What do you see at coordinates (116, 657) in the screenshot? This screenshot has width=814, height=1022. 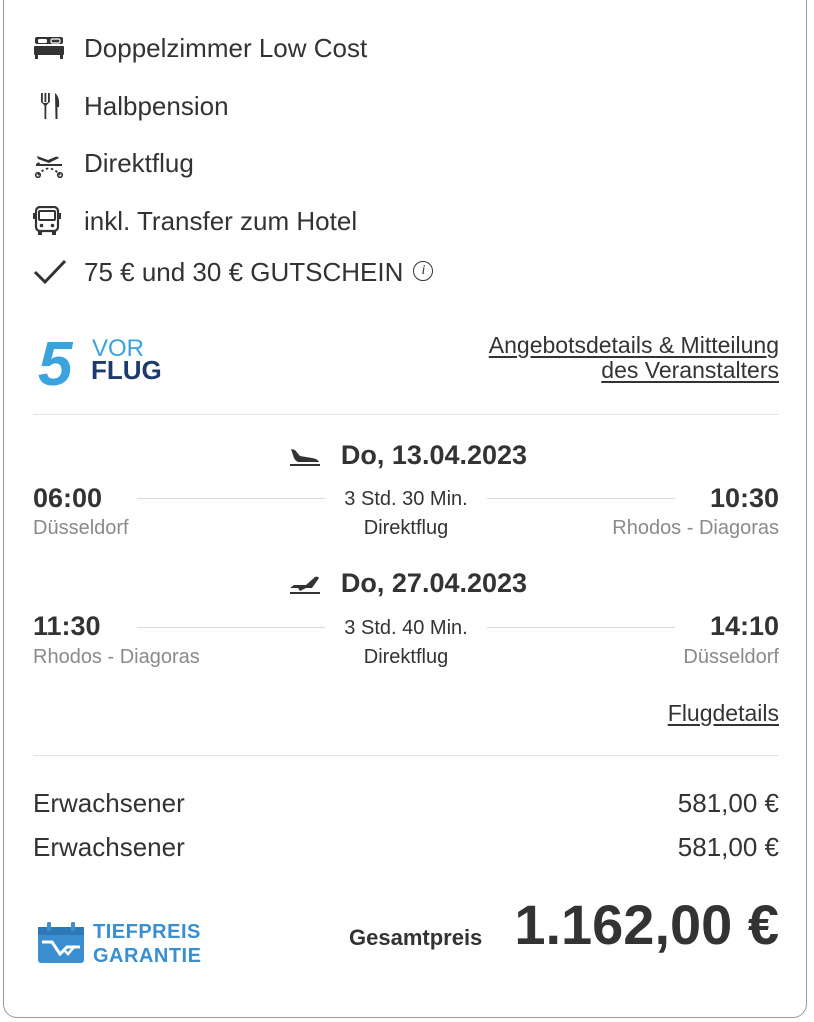 I see `return-departure-place: Rhodos - Diagoras` at bounding box center [116, 657].